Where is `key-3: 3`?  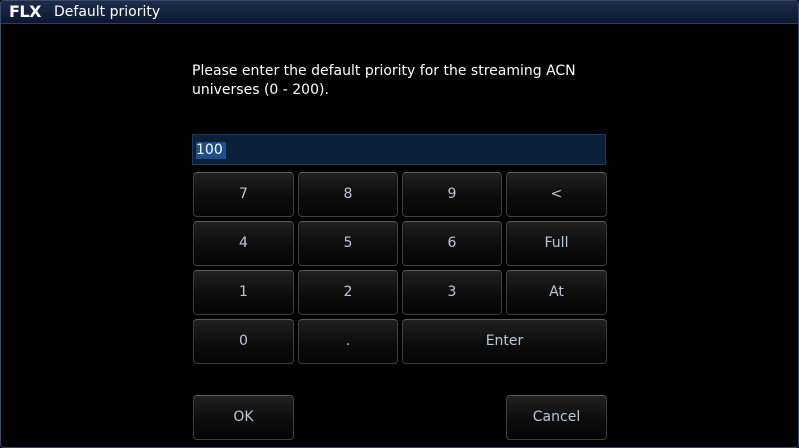
key-3: 3 is located at coordinates (452, 292).